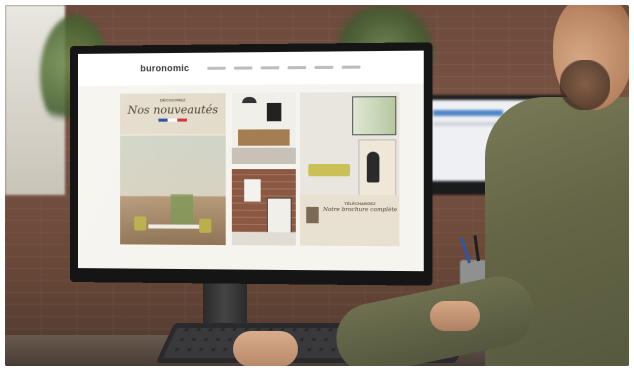 The height and width of the screenshot is (371, 634). What do you see at coordinates (455, 316) in the screenshot?
I see `person-hand-right` at bounding box center [455, 316].